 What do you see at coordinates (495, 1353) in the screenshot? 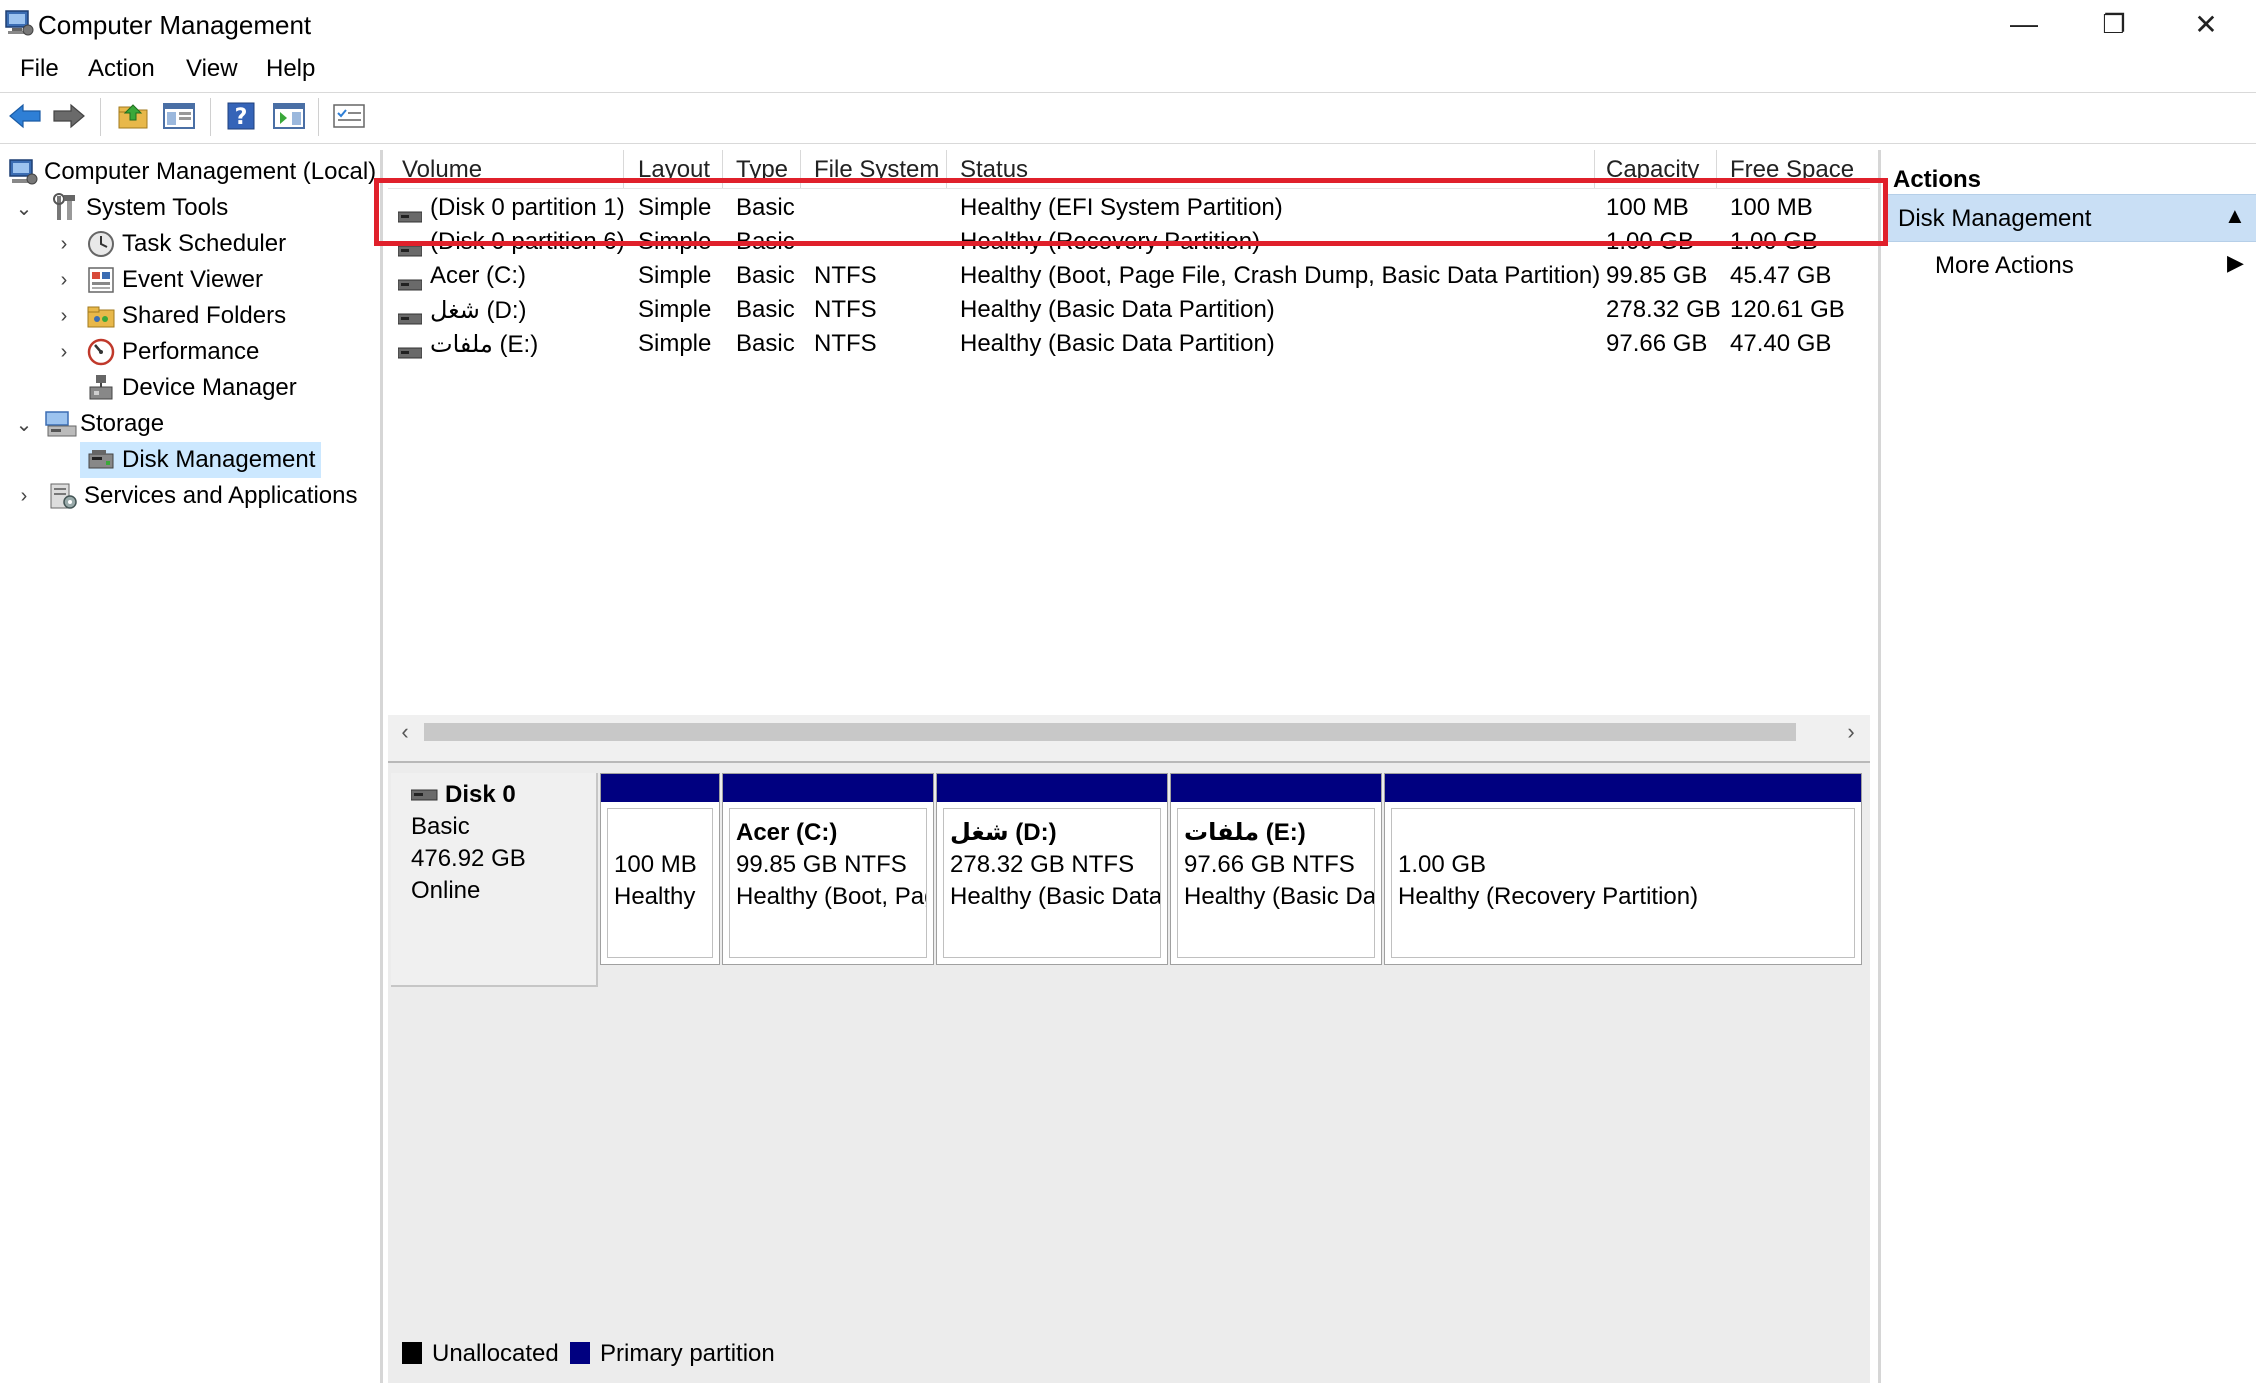
I see `legend-unallocated-label: Unallocated` at bounding box center [495, 1353].